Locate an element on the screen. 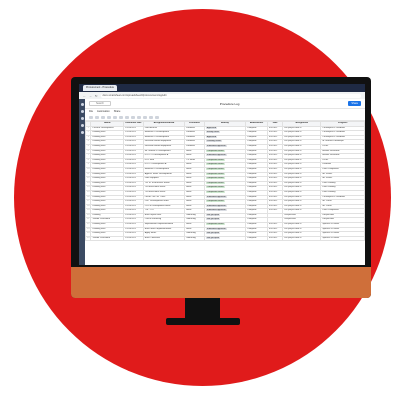 Image resolution: width=405 pixels, height=401 pixels. italic-icon is located at coordinates (115, 117).